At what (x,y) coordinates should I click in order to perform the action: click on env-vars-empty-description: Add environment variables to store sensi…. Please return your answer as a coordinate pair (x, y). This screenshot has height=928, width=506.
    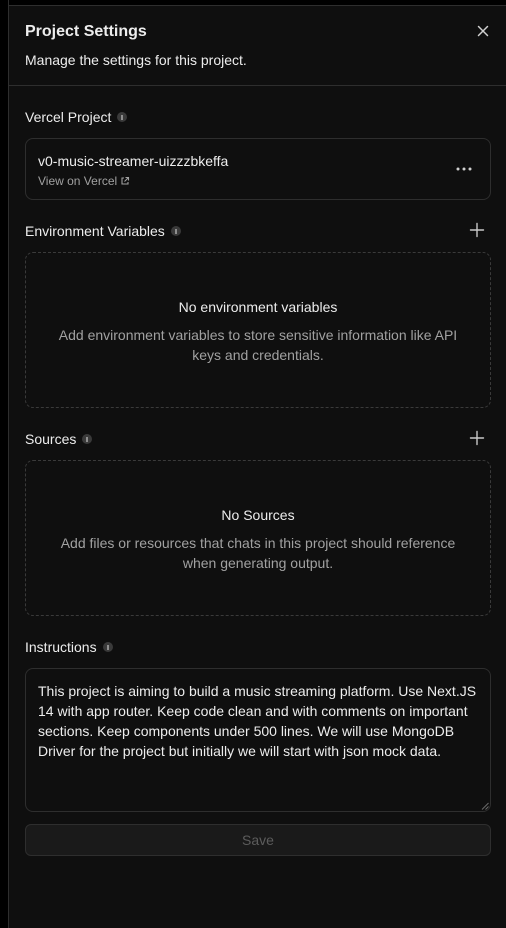
    Looking at the image, I should click on (258, 345).